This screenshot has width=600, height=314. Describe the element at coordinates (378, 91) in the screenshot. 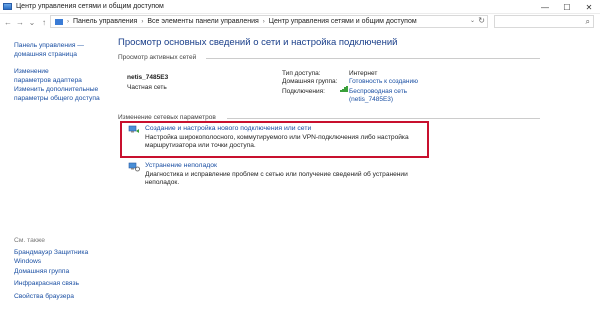

I see `wireless-connection-link: Беспроводная сеть` at that location.